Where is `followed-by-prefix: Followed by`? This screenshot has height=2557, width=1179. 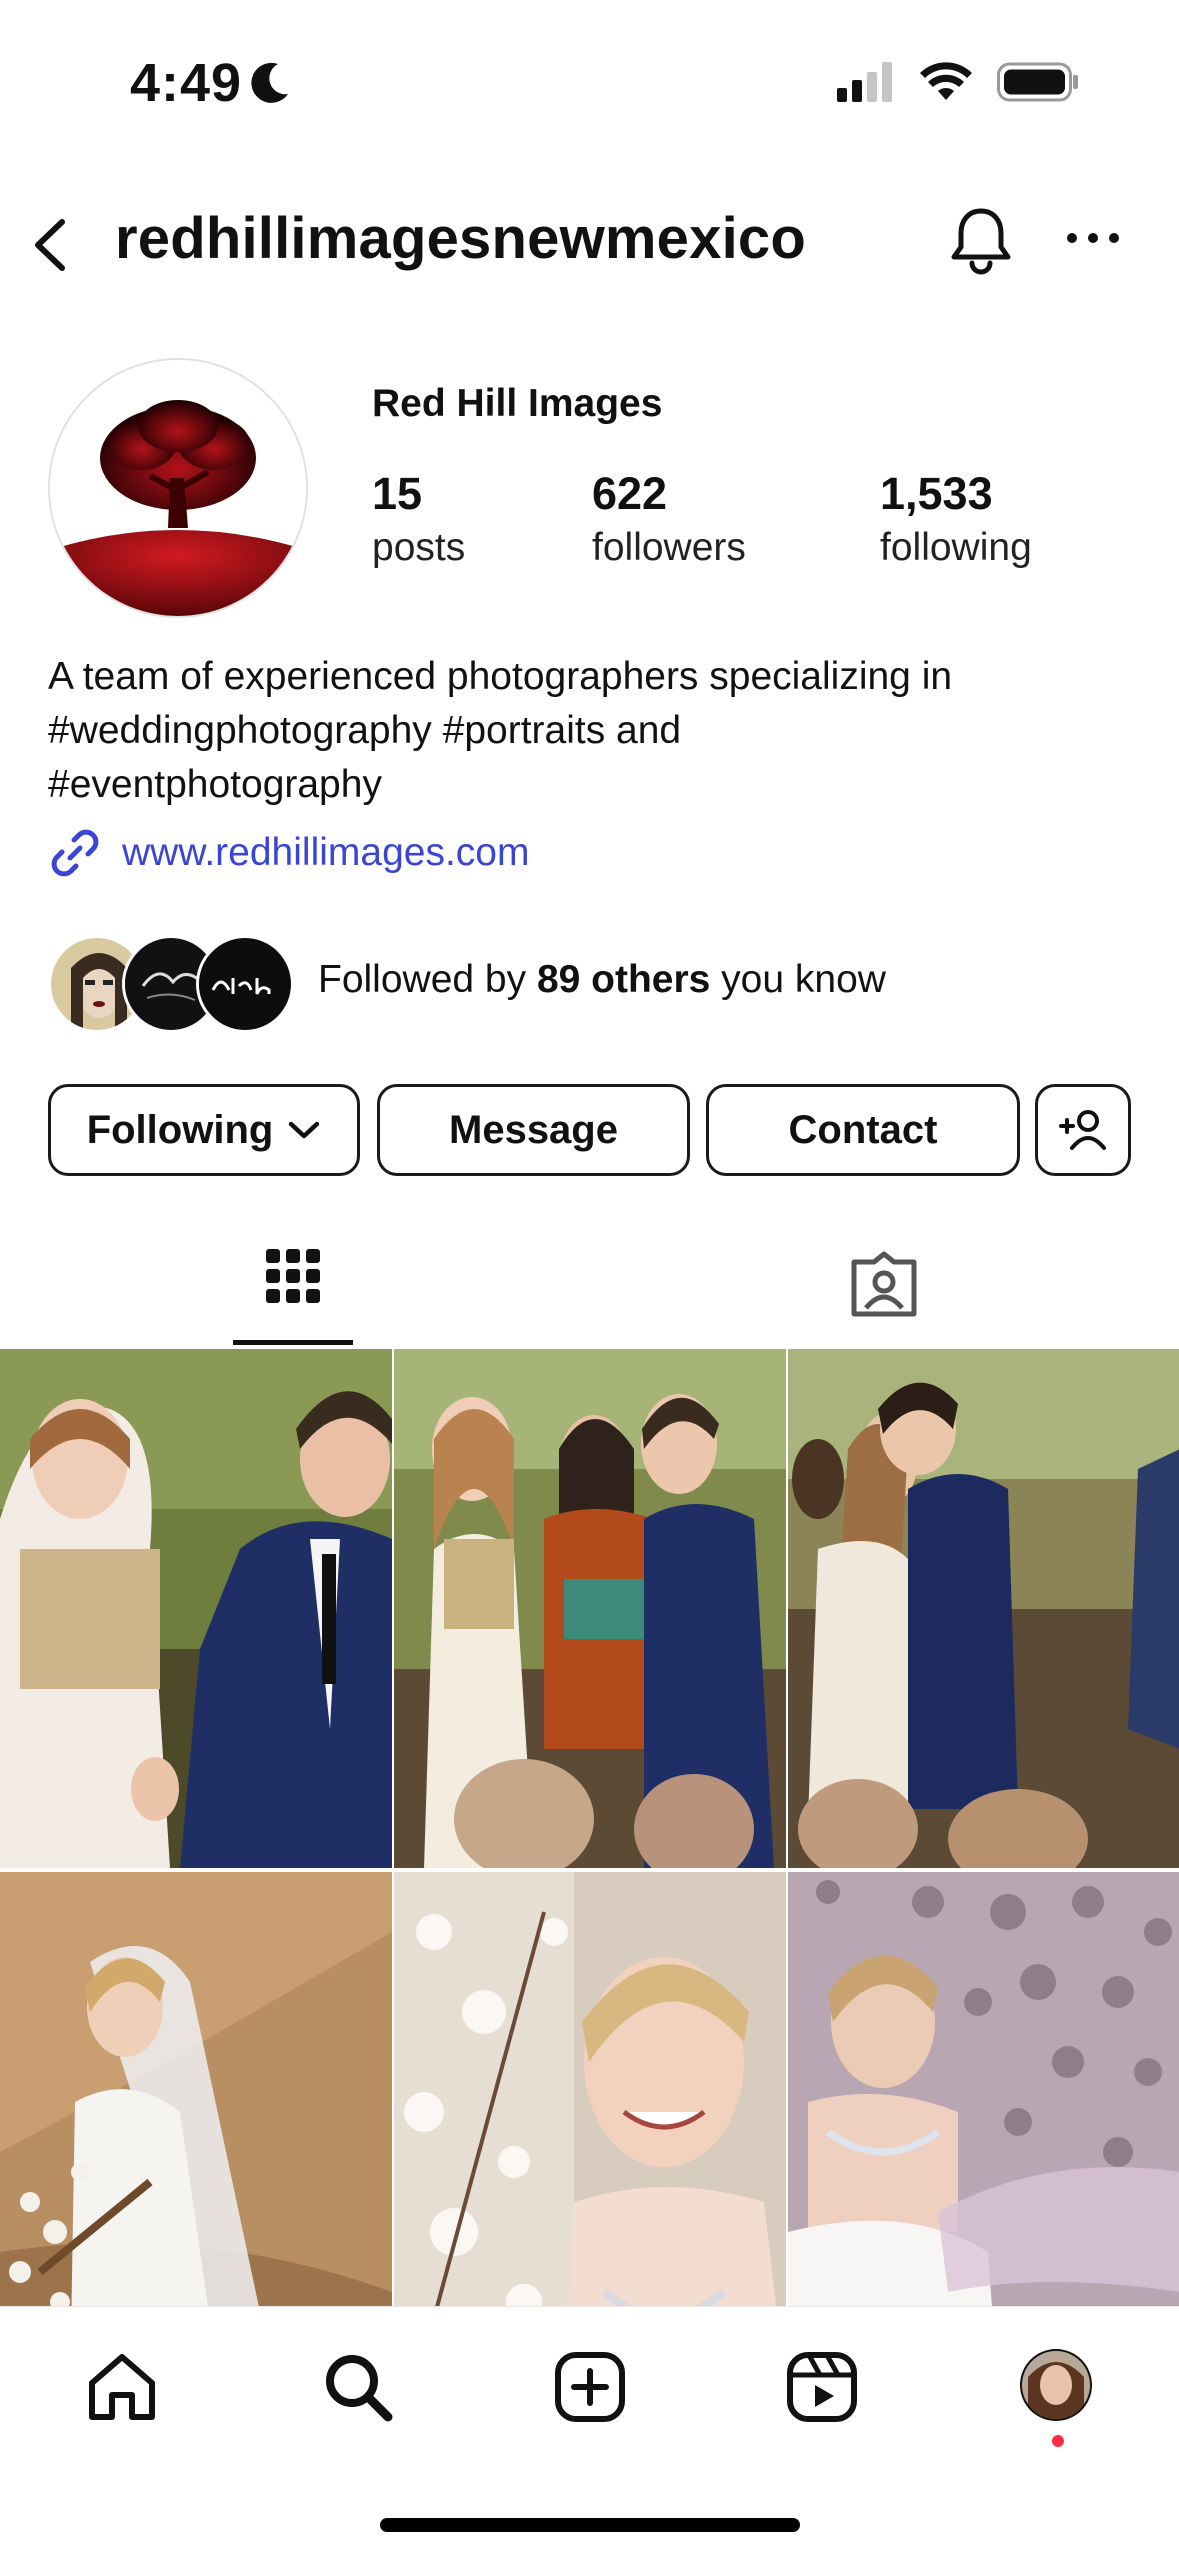
followed-by-prefix: Followed by is located at coordinates (427, 979).